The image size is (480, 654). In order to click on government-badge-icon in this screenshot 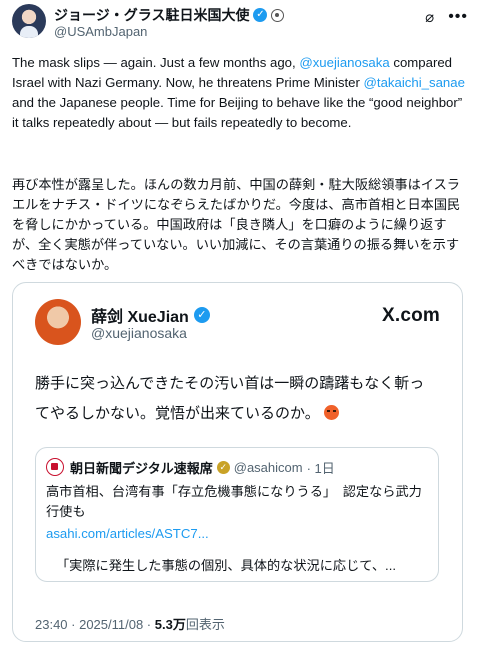, I will do `click(278, 15)`.